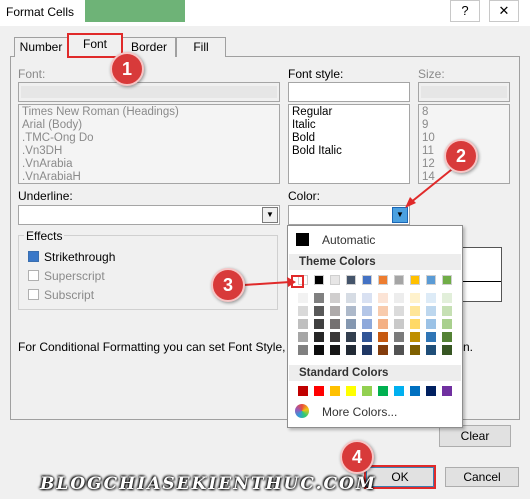 This screenshot has height=499, width=530. I want to click on step-marker-2: 2, so click(461, 156).